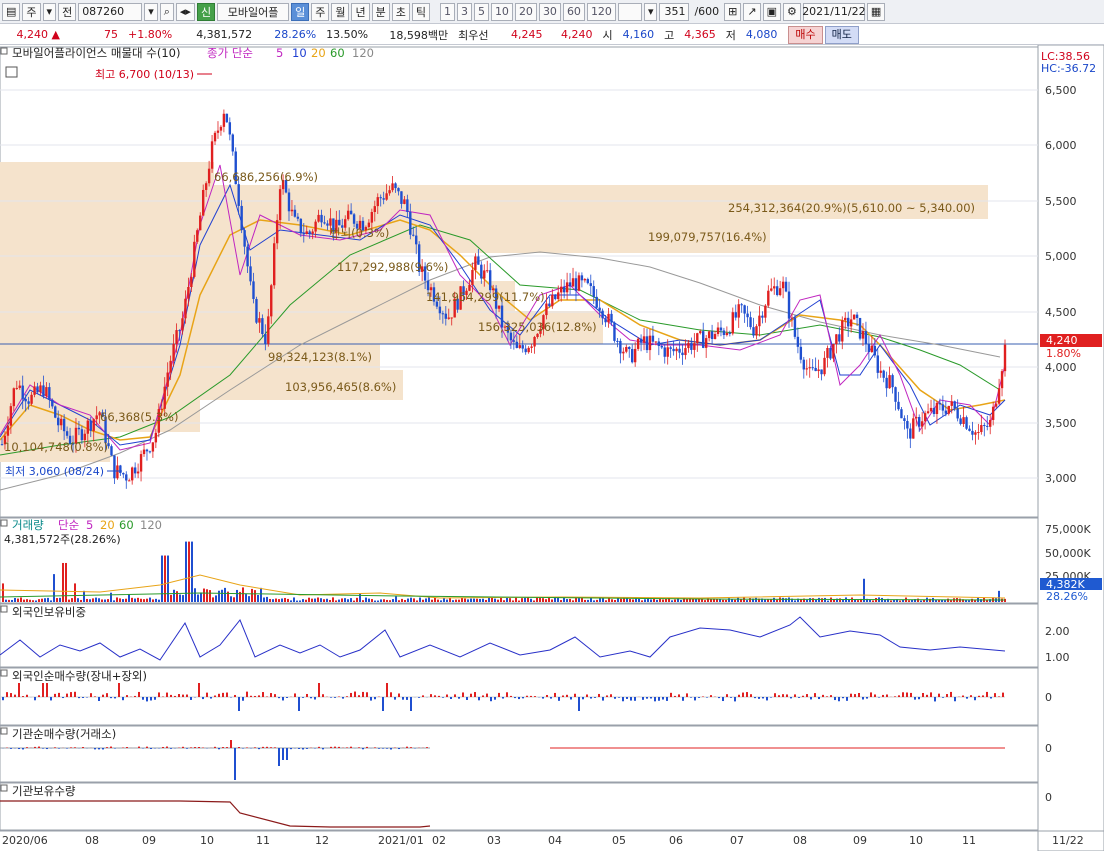 The image size is (1104, 851). I want to click on interval-custom-input, so click(629, 11).